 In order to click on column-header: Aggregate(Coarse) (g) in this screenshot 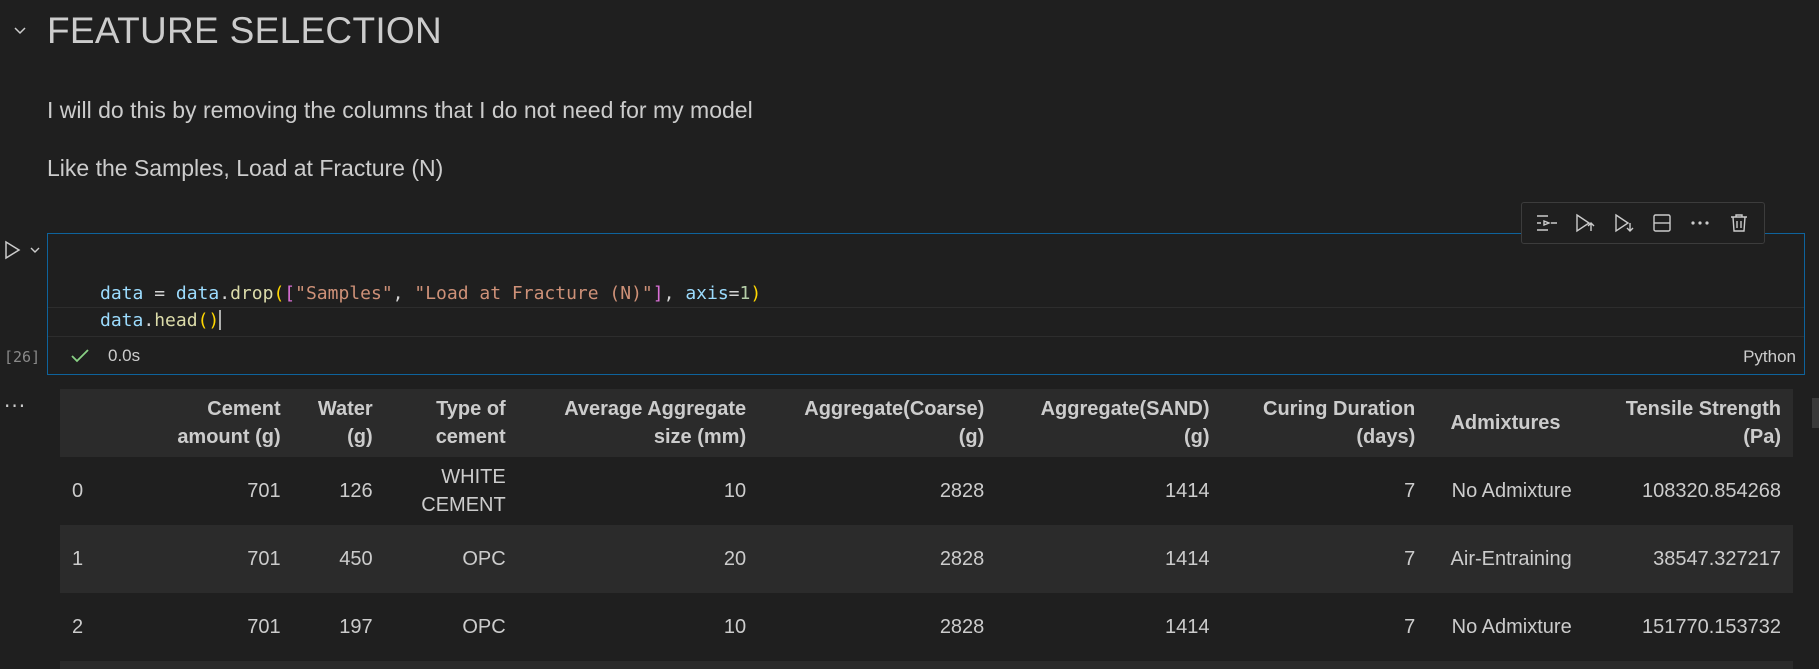, I will do `click(877, 423)`.